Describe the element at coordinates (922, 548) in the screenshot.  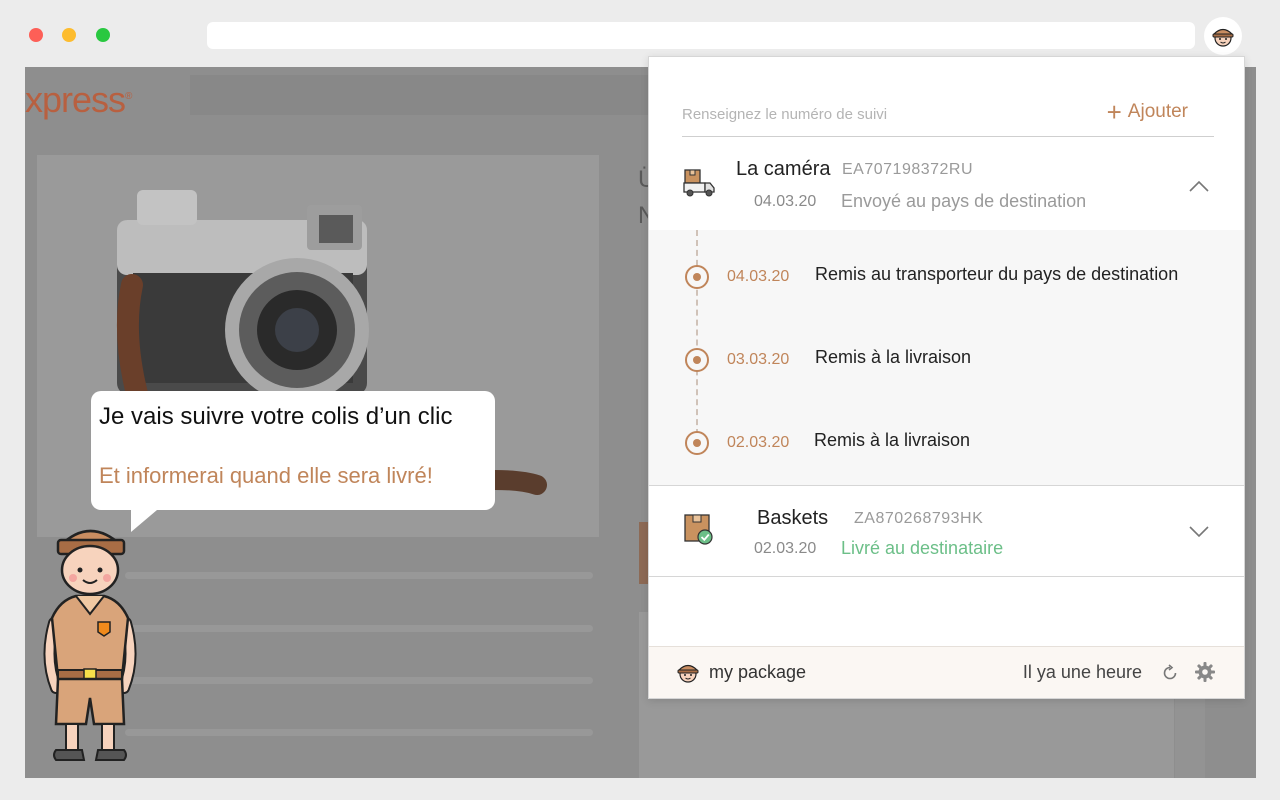
I see `package-status: Livré au destinataire` at that location.